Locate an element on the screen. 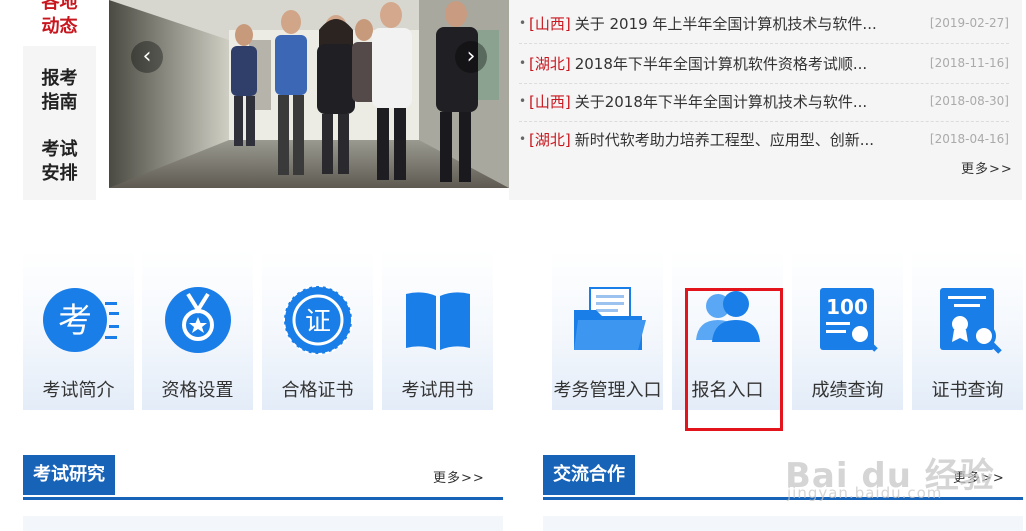 The width and height of the screenshot is (1026, 531). nav-item-exam-schedule: 考试安排 is located at coordinates (59, 162).